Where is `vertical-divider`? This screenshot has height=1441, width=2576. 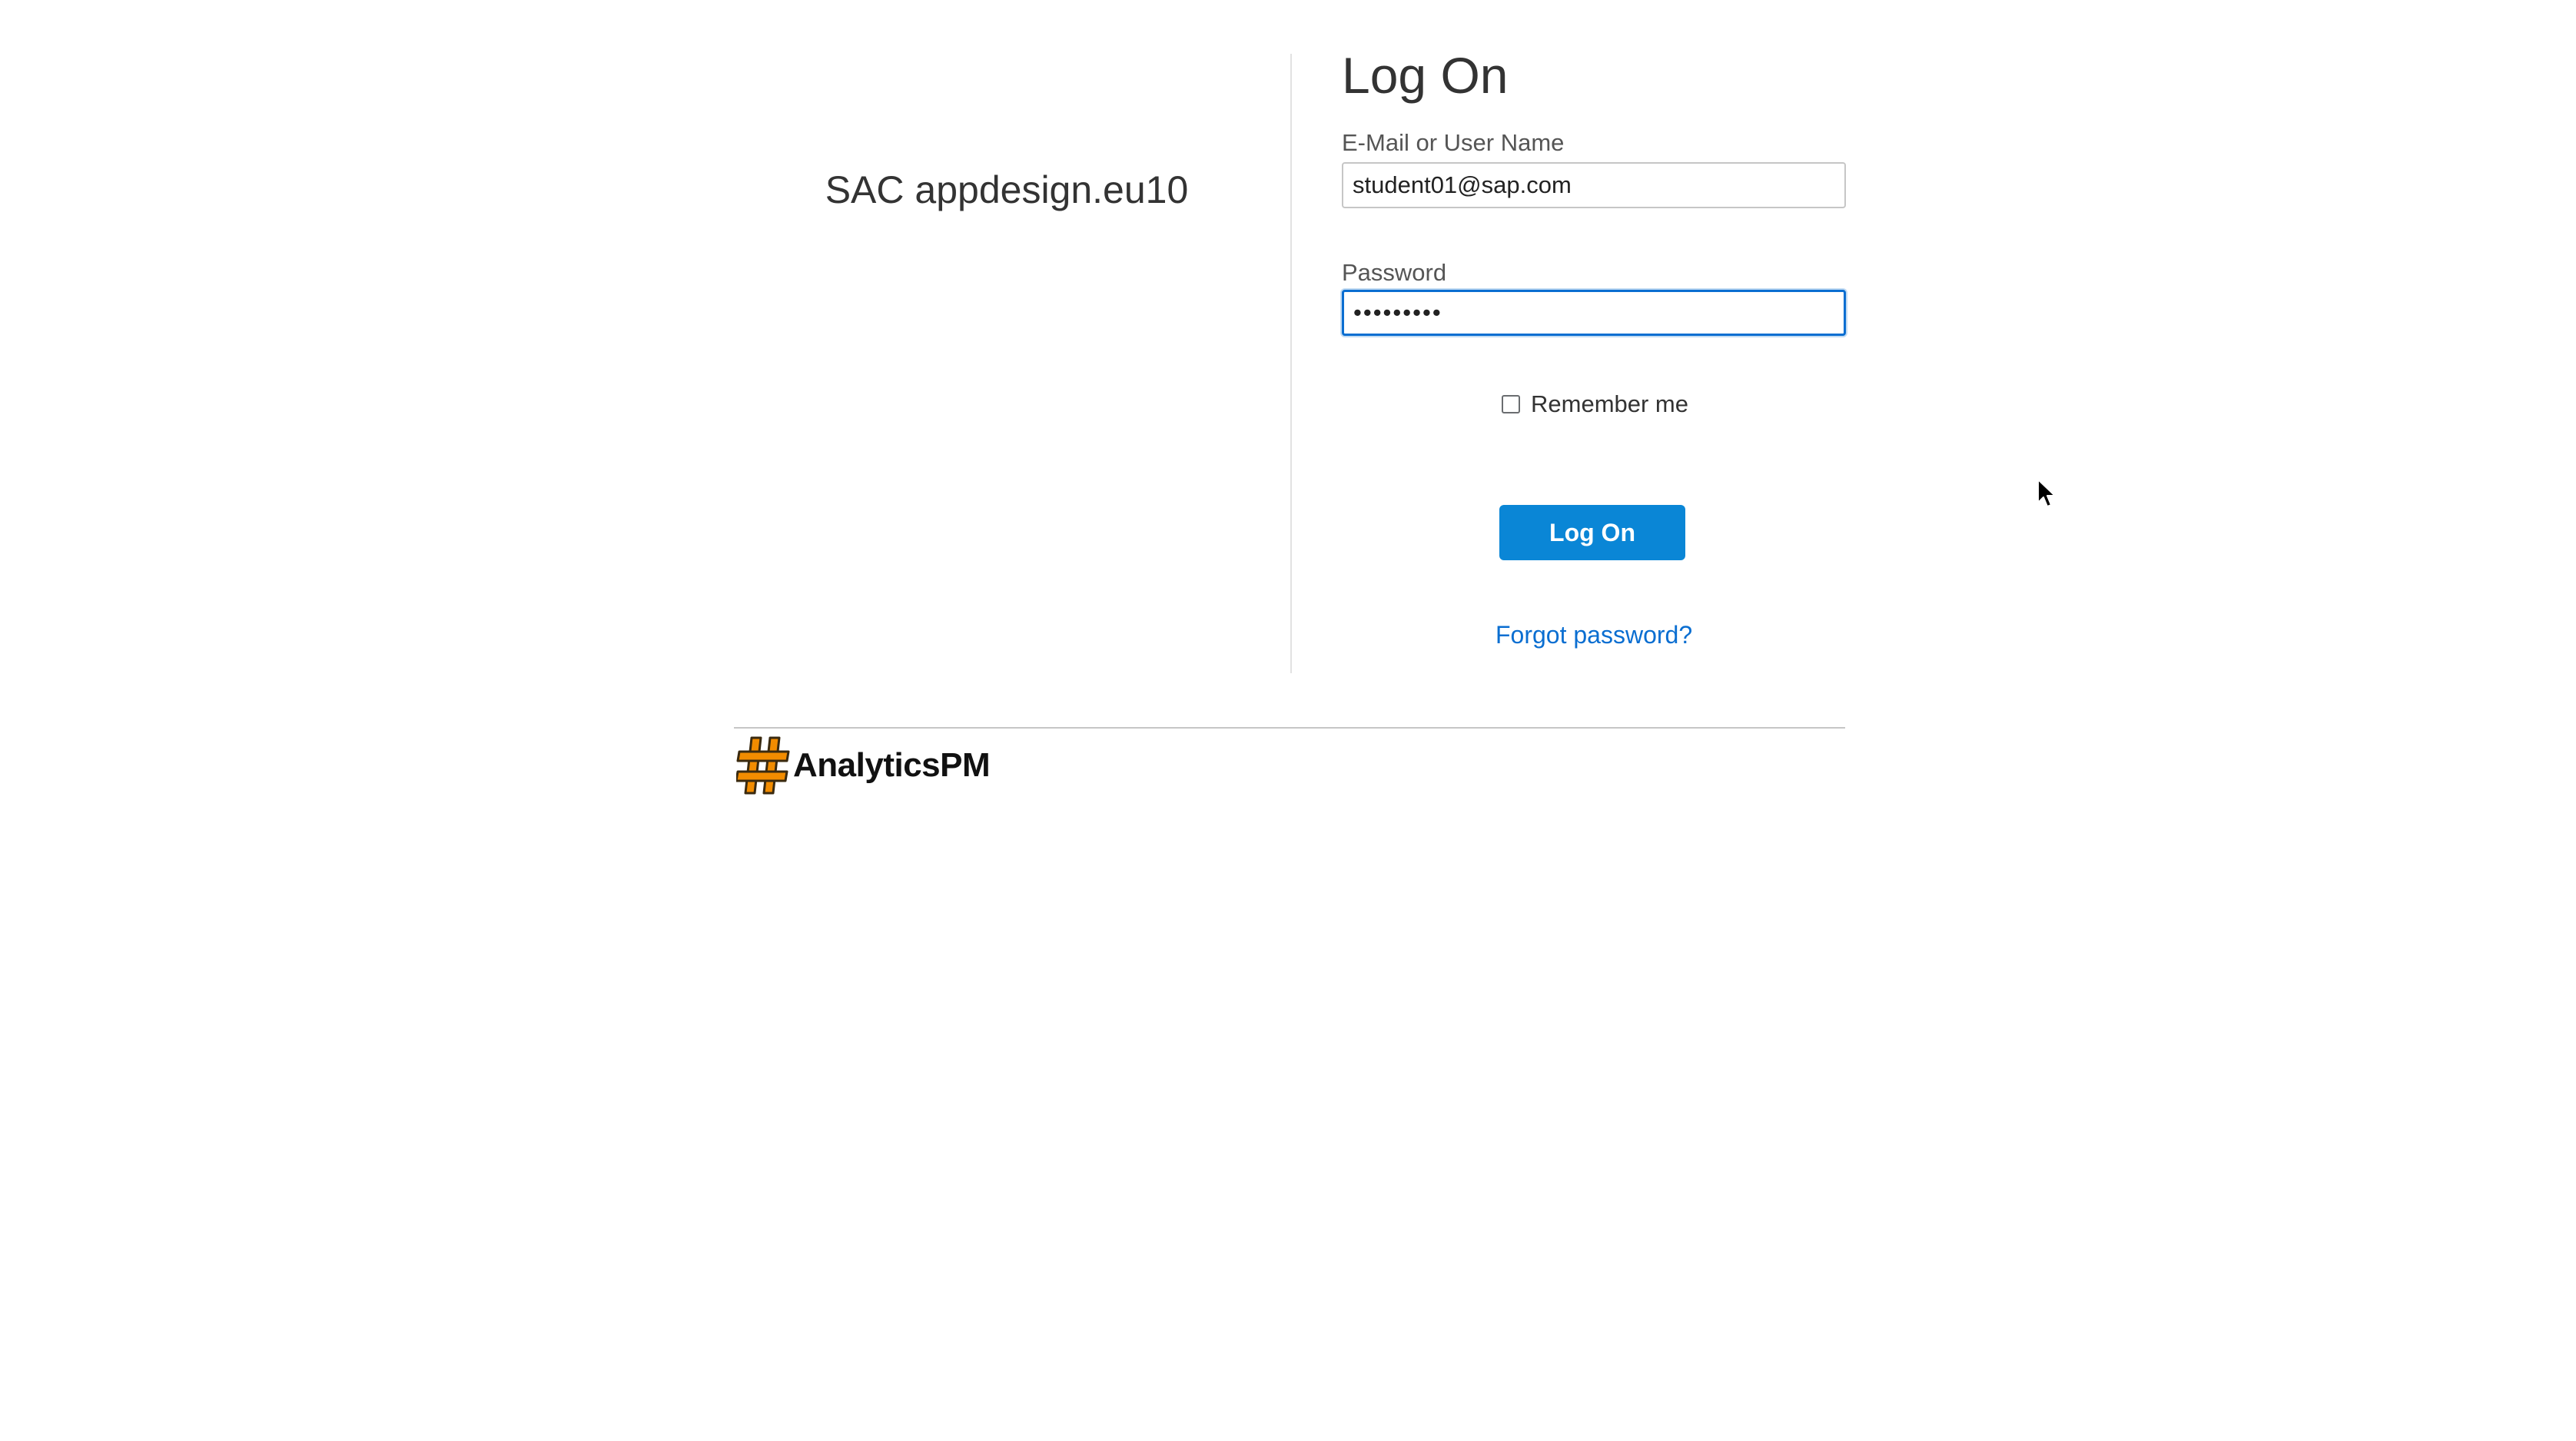
vertical-divider is located at coordinates (1291, 363).